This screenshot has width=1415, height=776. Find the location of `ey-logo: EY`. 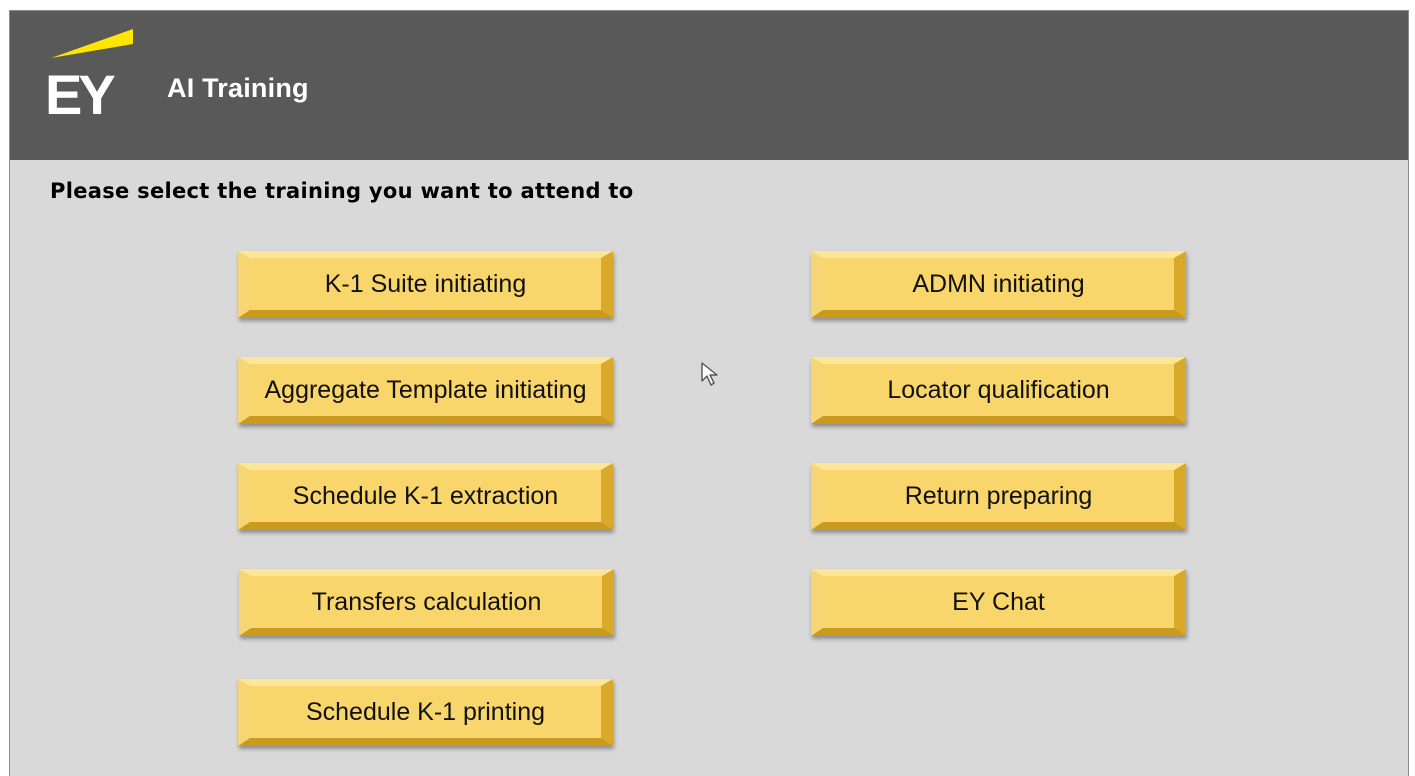

ey-logo: EY is located at coordinates (92, 72).